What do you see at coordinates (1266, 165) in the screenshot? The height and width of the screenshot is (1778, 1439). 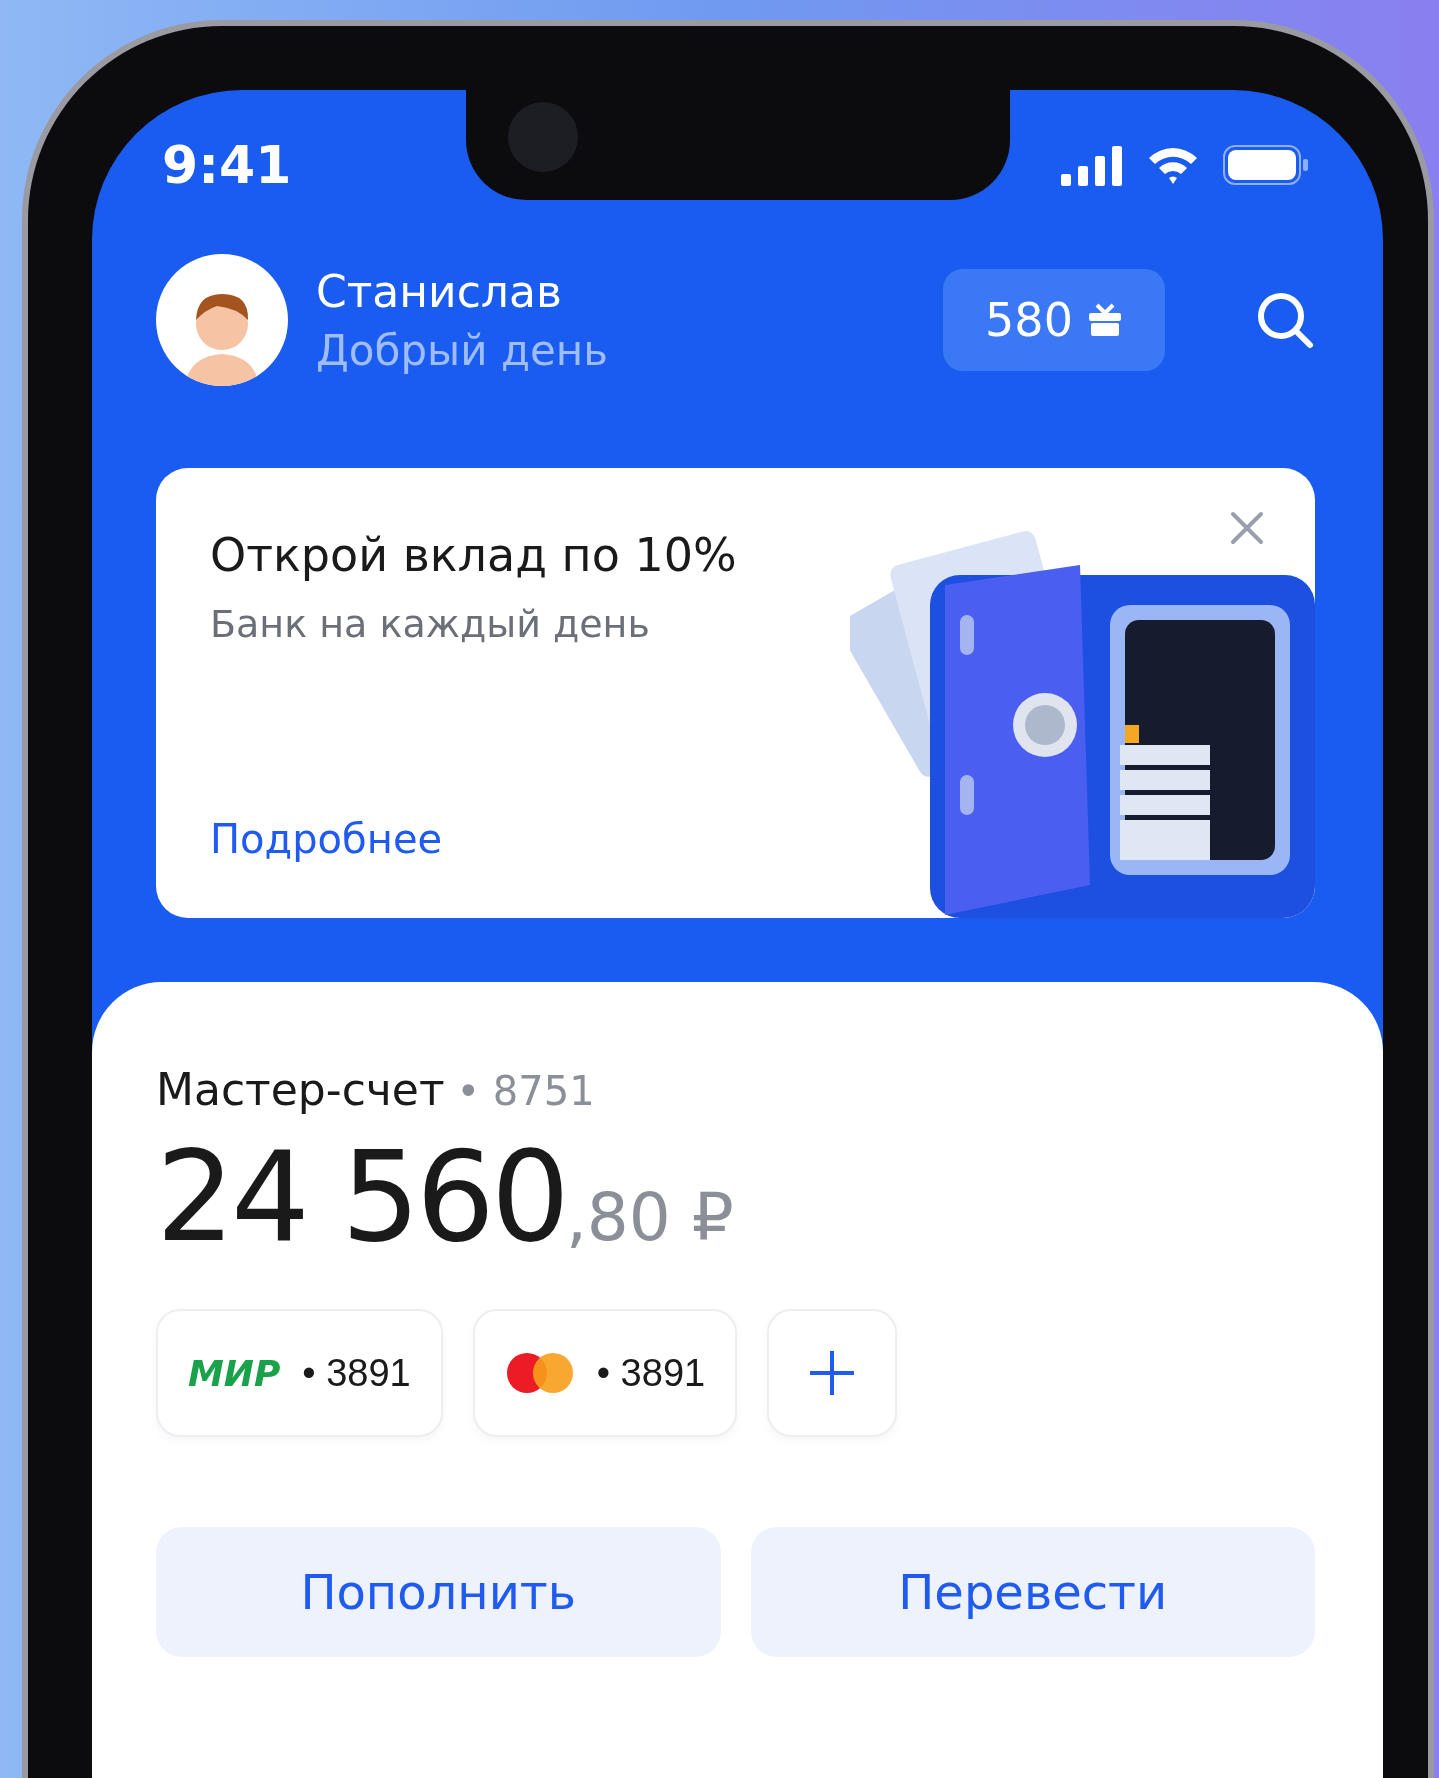 I see `battery-icon` at bounding box center [1266, 165].